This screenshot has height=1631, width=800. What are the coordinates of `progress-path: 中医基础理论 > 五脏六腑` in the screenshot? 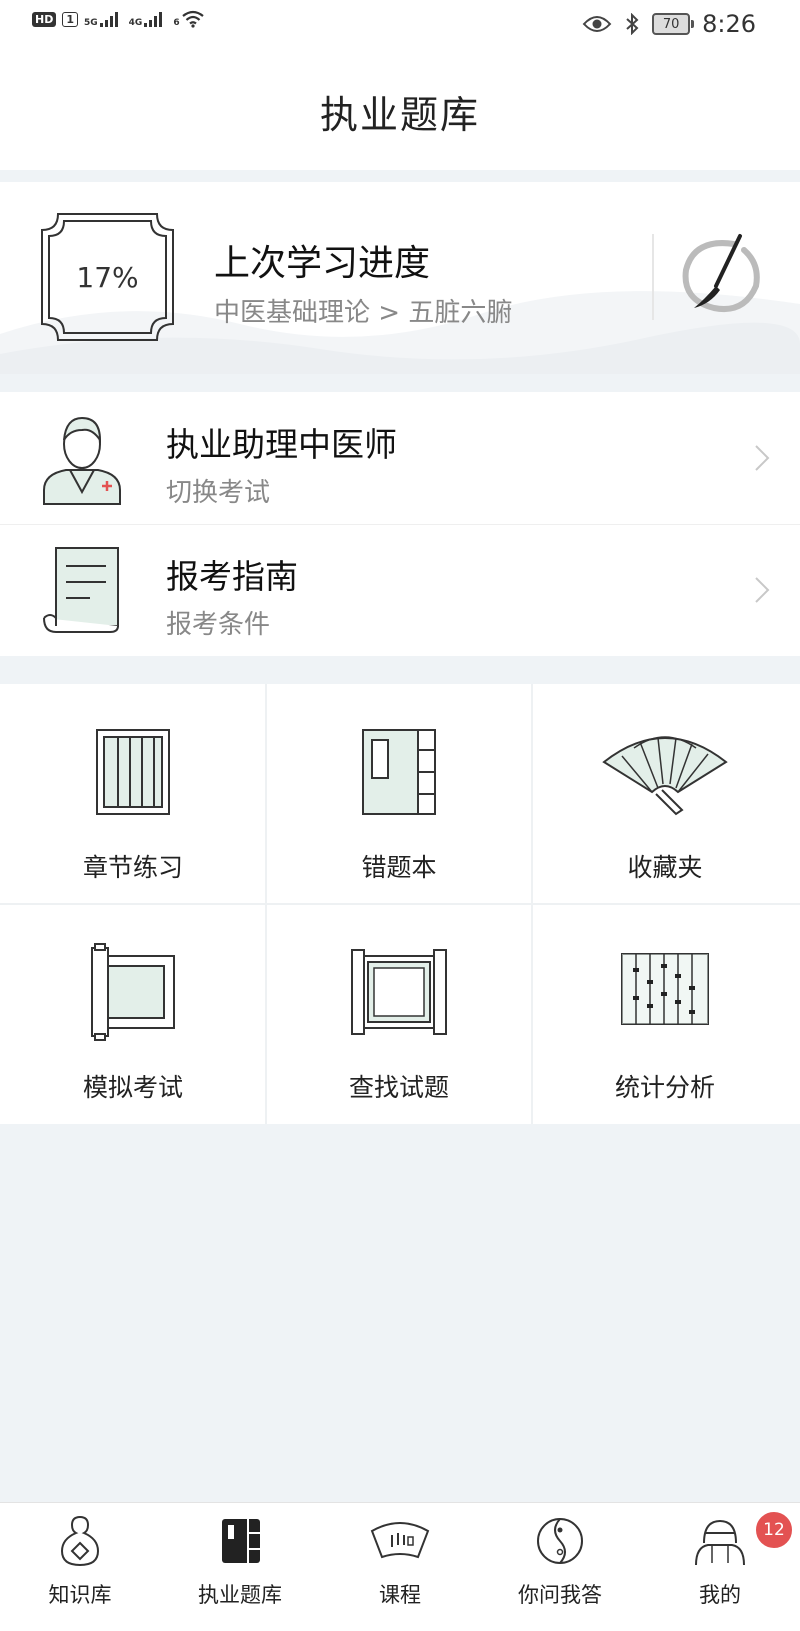 It's located at (363, 313).